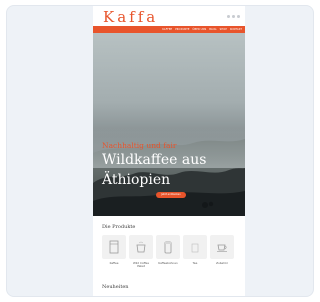  I want to click on hero-title: Wildkaffee aus Äthiopien, so click(154, 170).